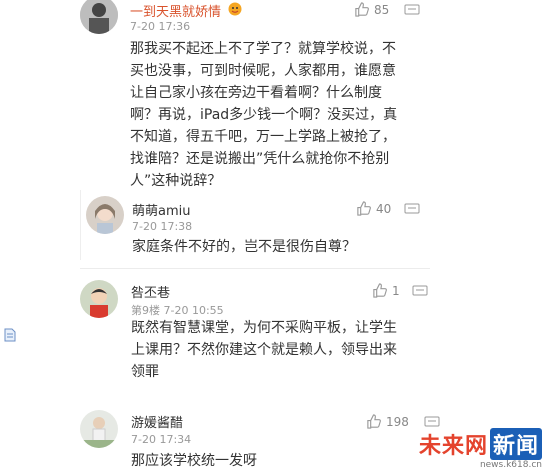 The image size is (550, 474). What do you see at coordinates (371, 9) in the screenshot?
I see `like-button: 85` at bounding box center [371, 9].